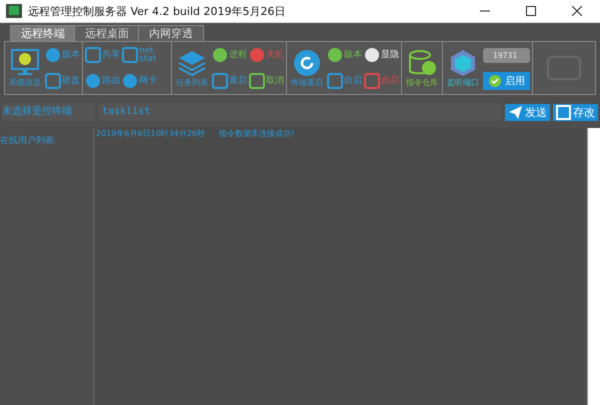  Describe the element at coordinates (171, 33) in the screenshot. I see `tab: 内网穿透` at that location.